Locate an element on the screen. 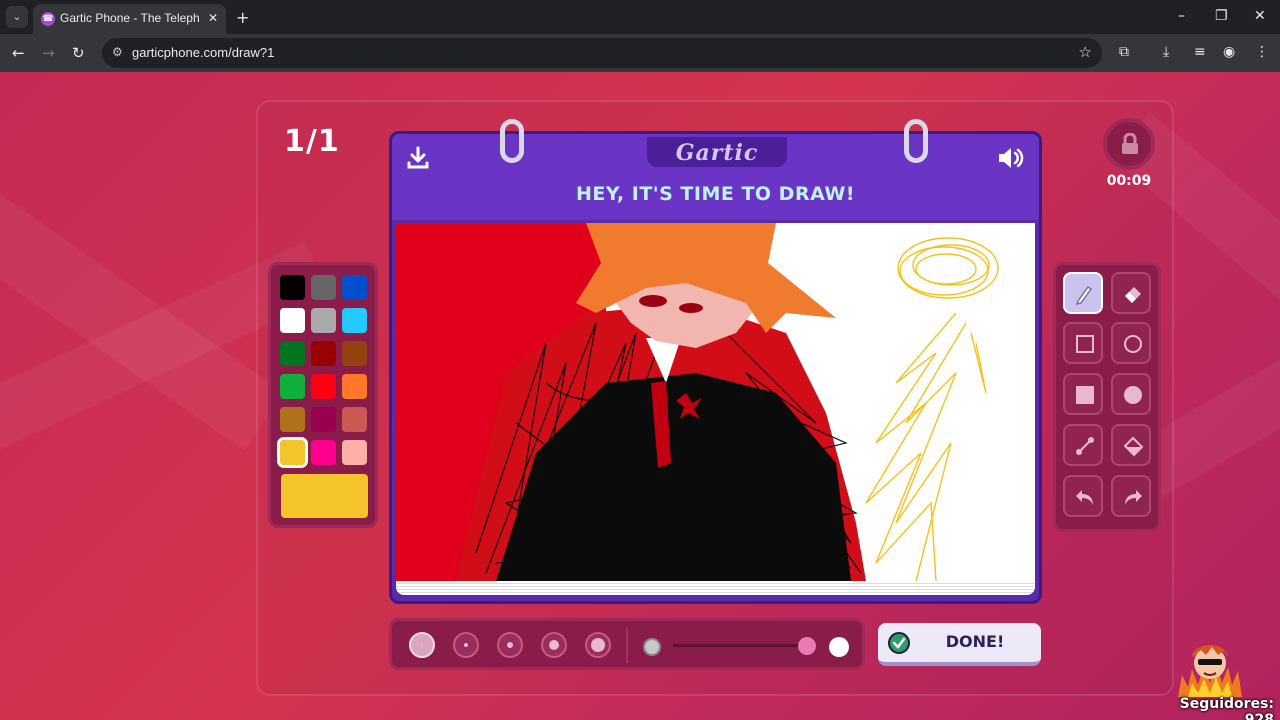 Image resolution: width=1280 pixels, height=720 pixels. ellipse-outline-icon is located at coordinates (1133, 344).